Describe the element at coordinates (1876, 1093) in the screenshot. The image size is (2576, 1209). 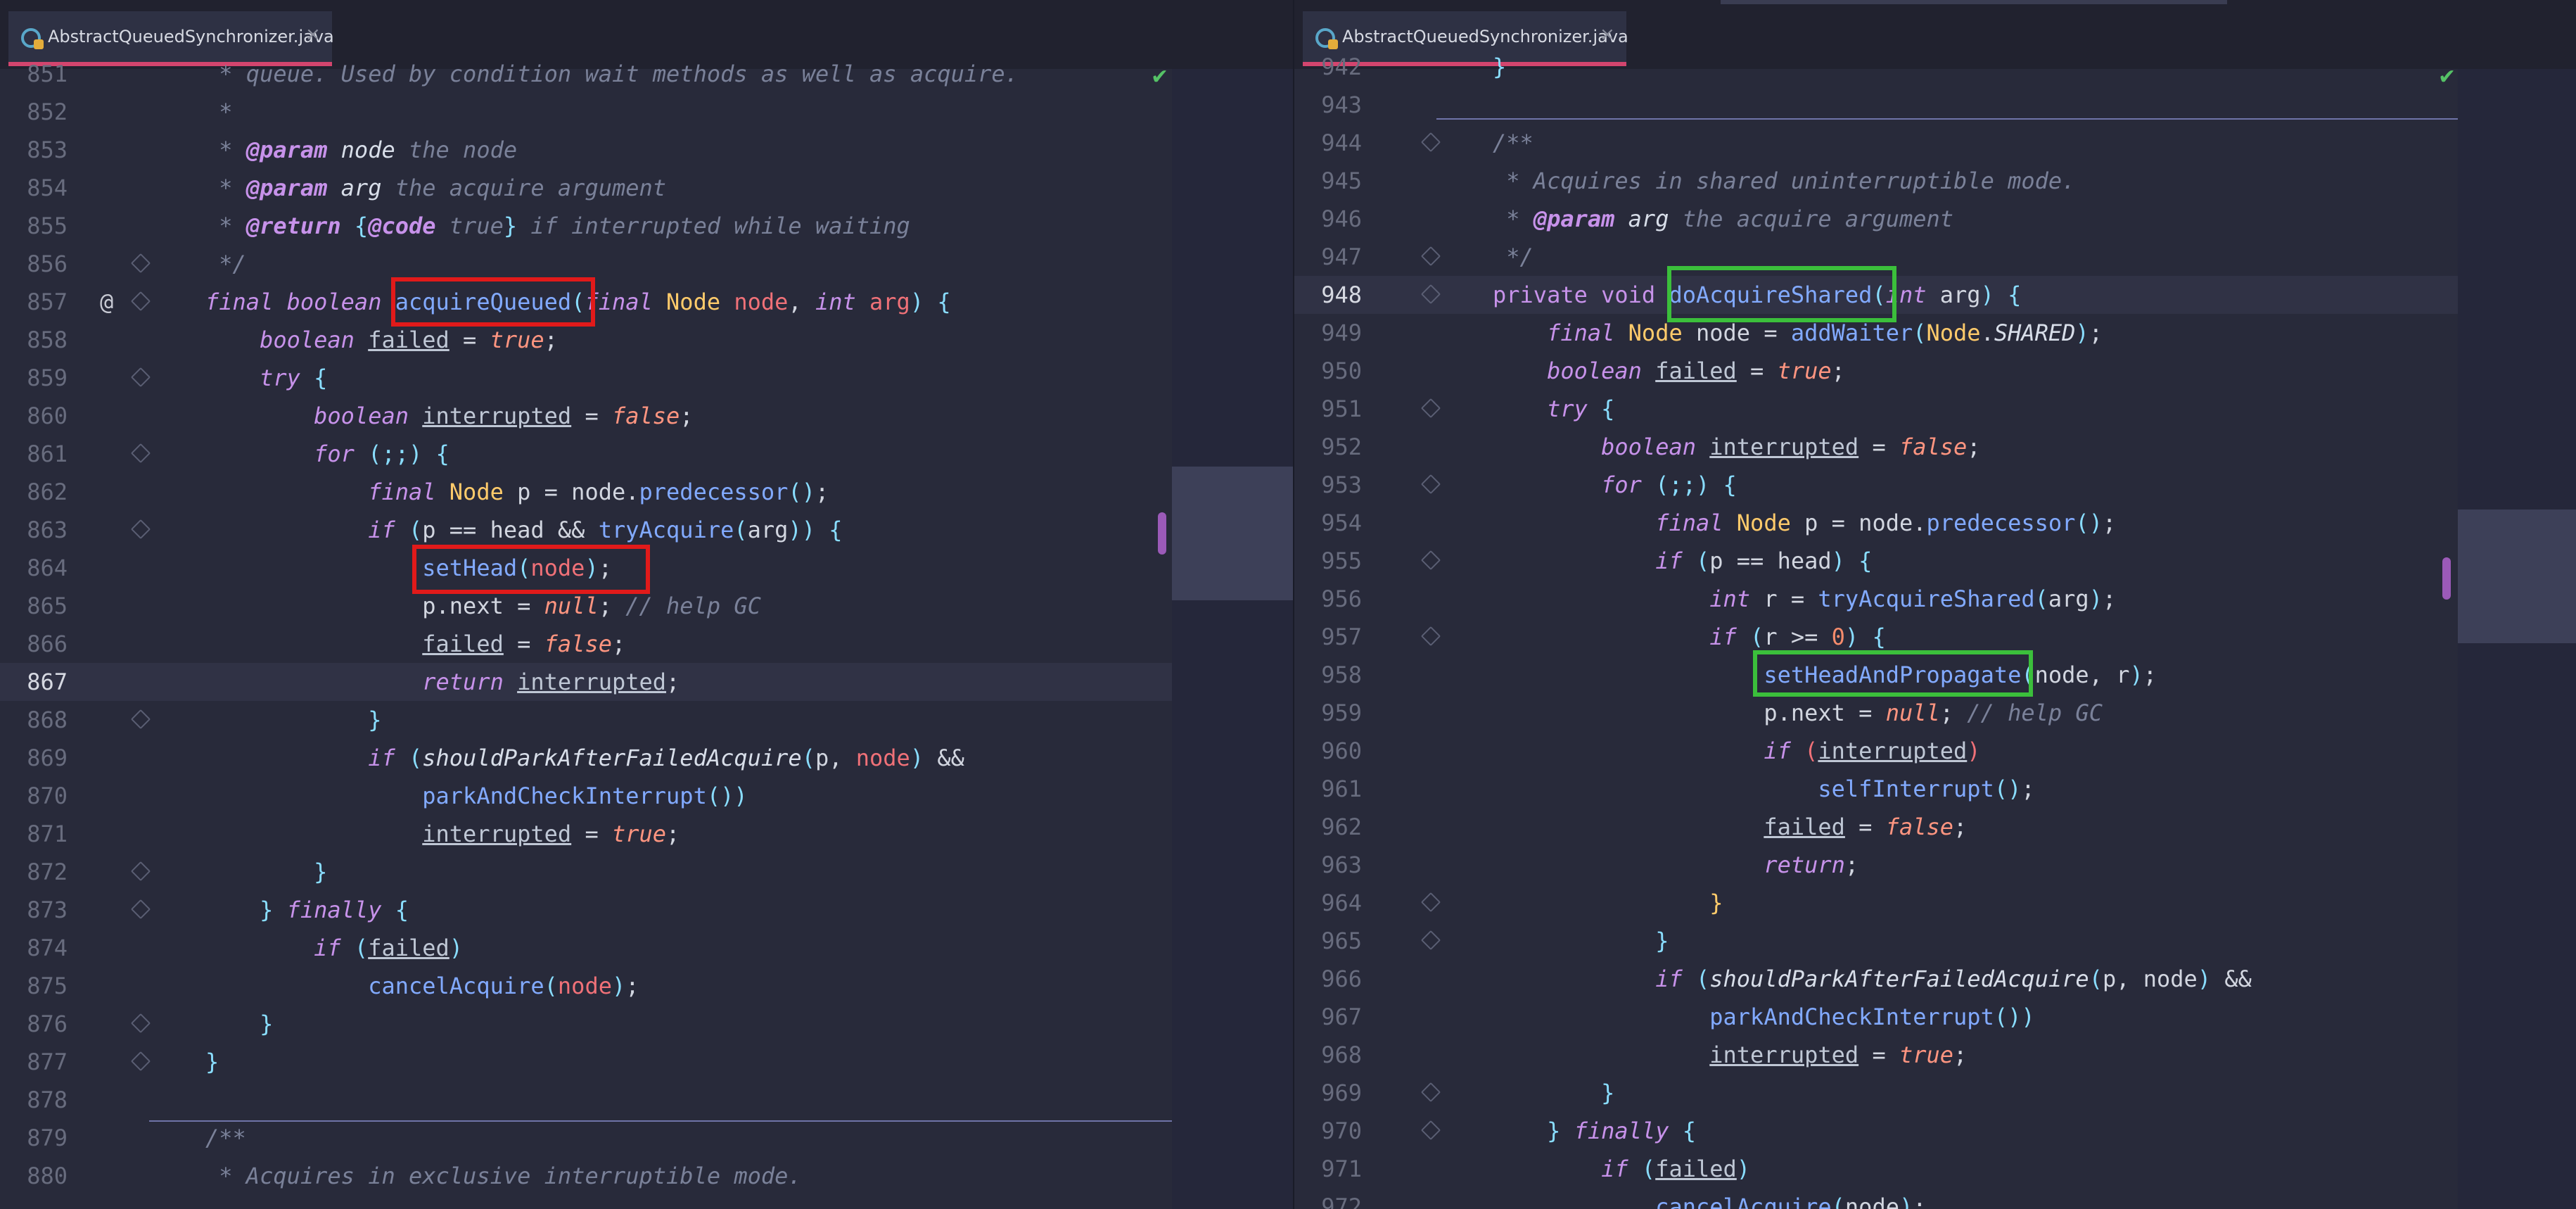
I see `code-line: 969 }` at that location.